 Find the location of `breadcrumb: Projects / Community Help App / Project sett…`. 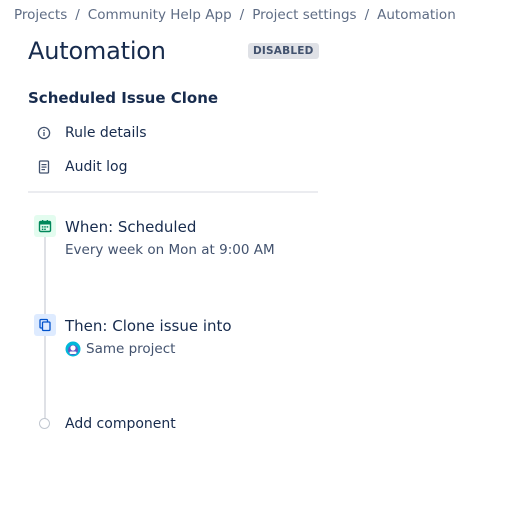

breadcrumb: Projects / Community Help App / Project sett… is located at coordinates (235, 15).